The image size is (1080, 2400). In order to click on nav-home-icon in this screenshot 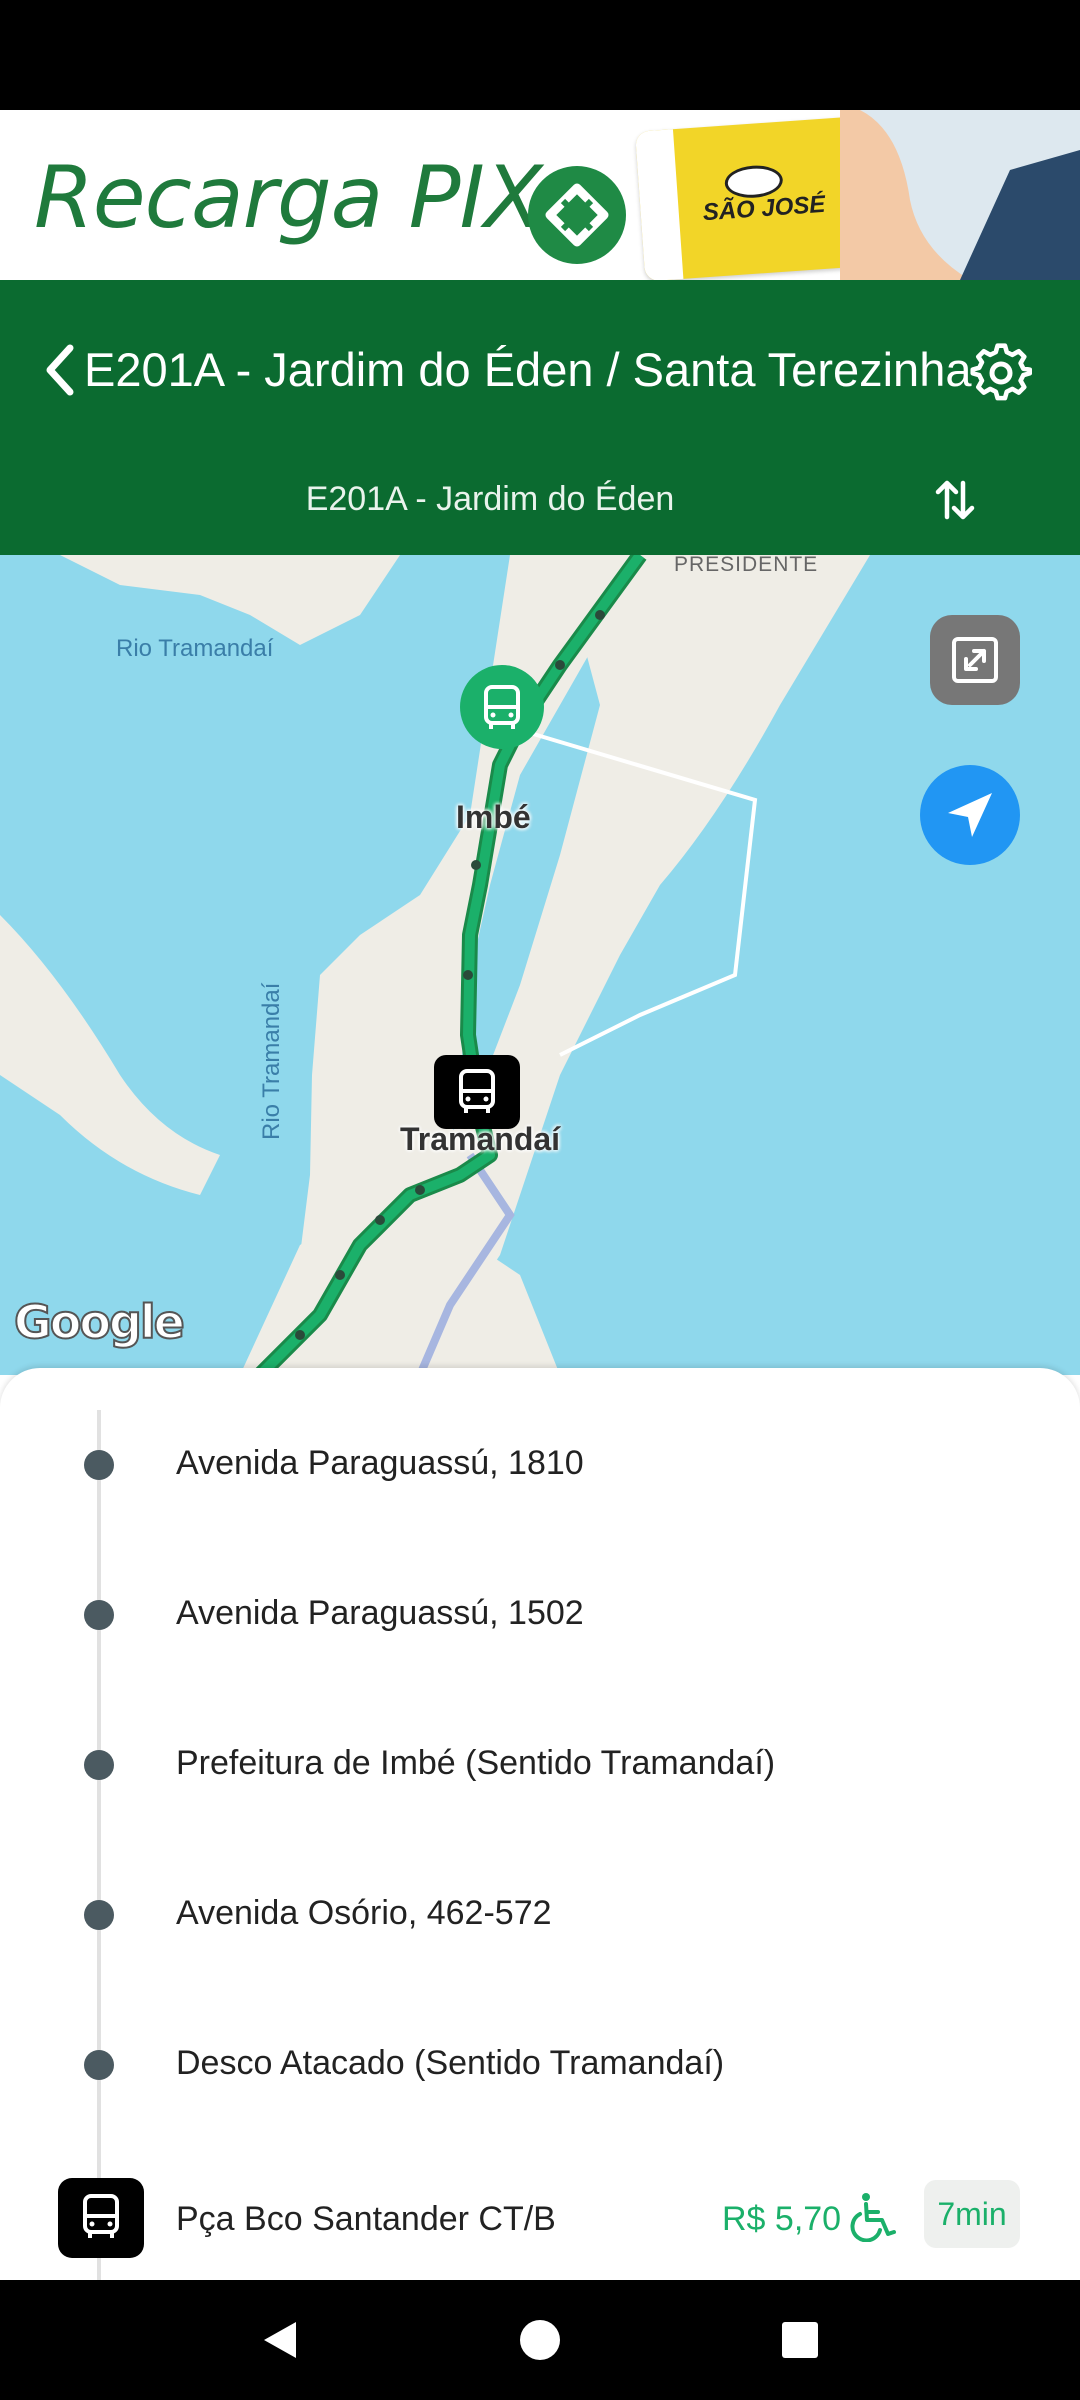, I will do `click(540, 2340)`.